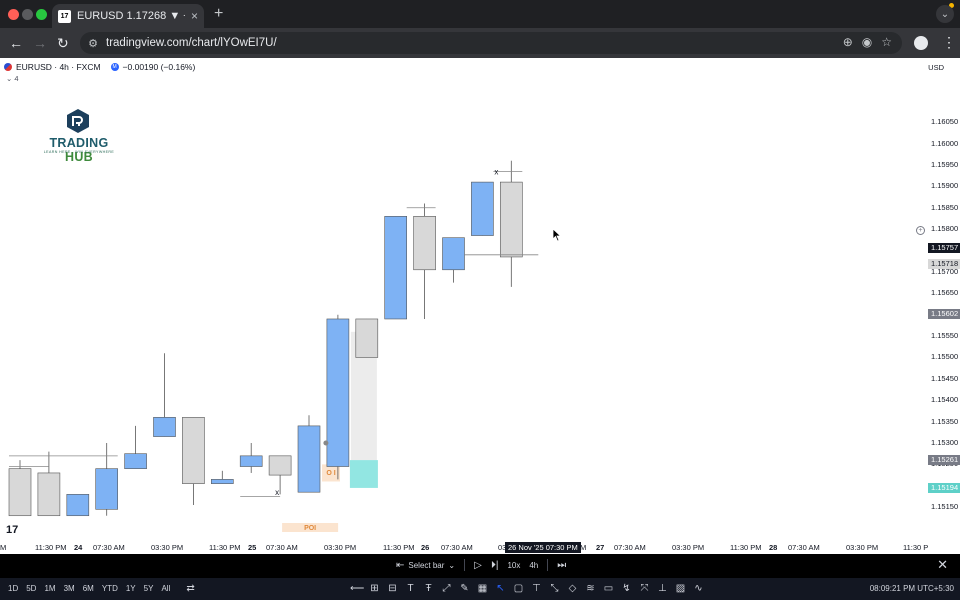  What do you see at coordinates (886, 42) in the screenshot?
I see `bookmark-star-icon: ☆` at bounding box center [886, 42].